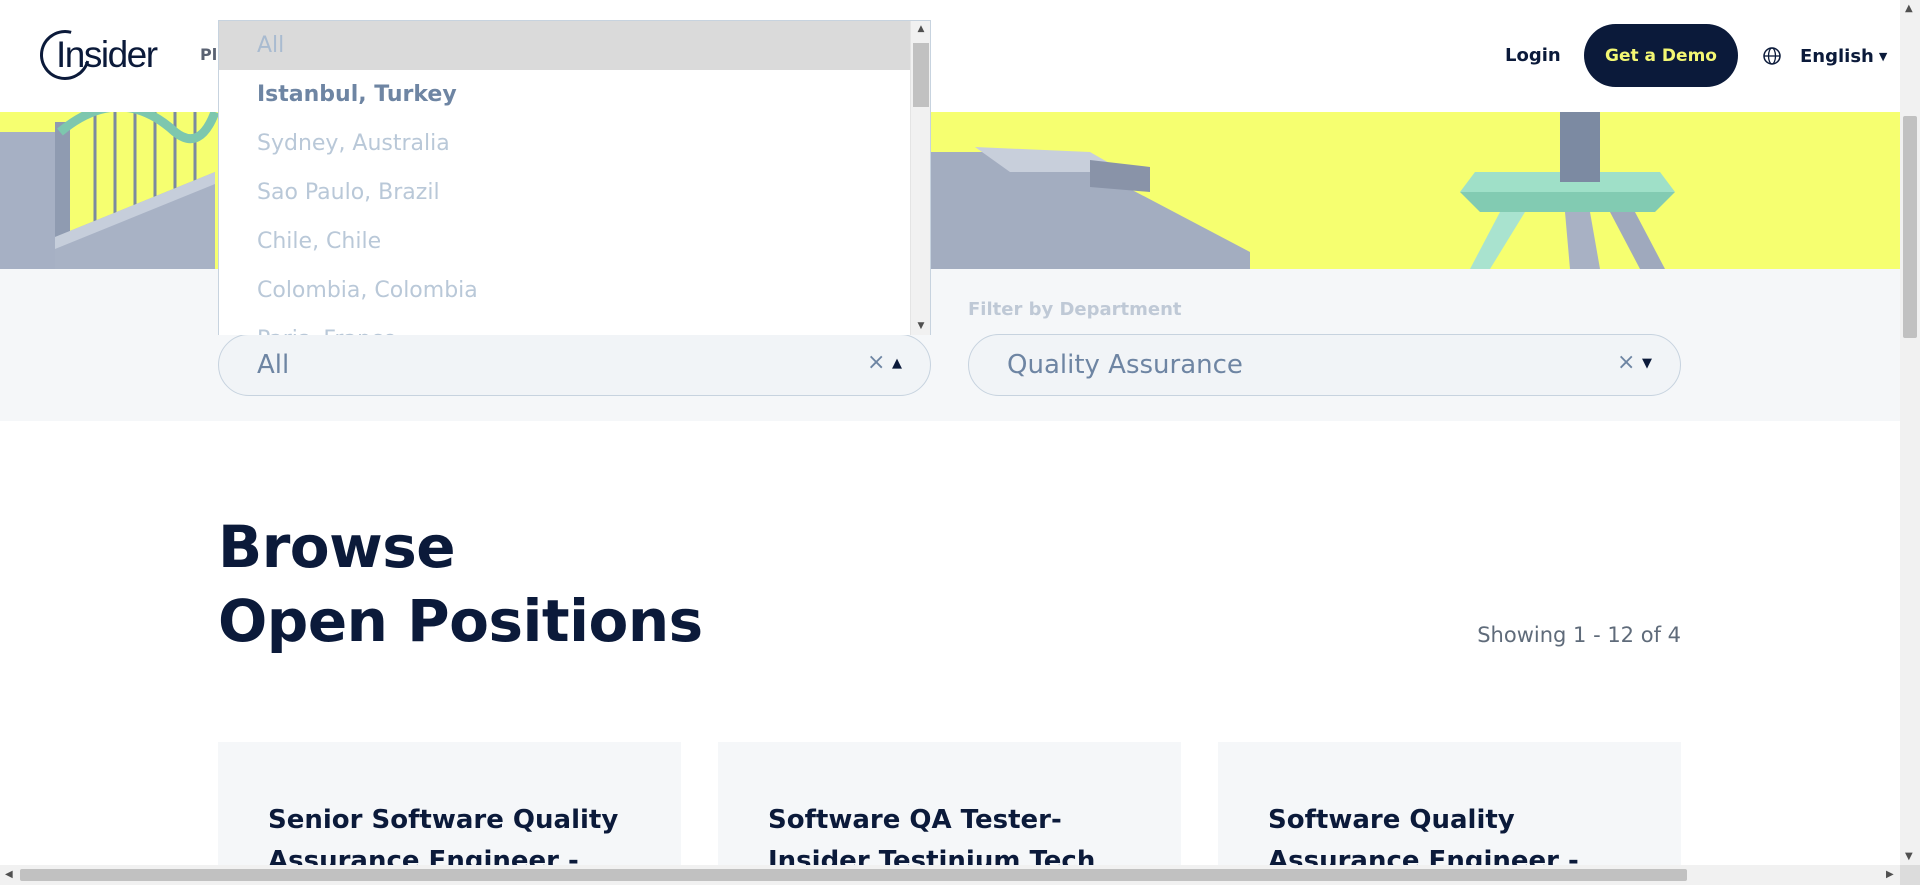  Describe the element at coordinates (915, 820) in the screenshot. I see `job-title-line1: Software QA Tester-` at that location.